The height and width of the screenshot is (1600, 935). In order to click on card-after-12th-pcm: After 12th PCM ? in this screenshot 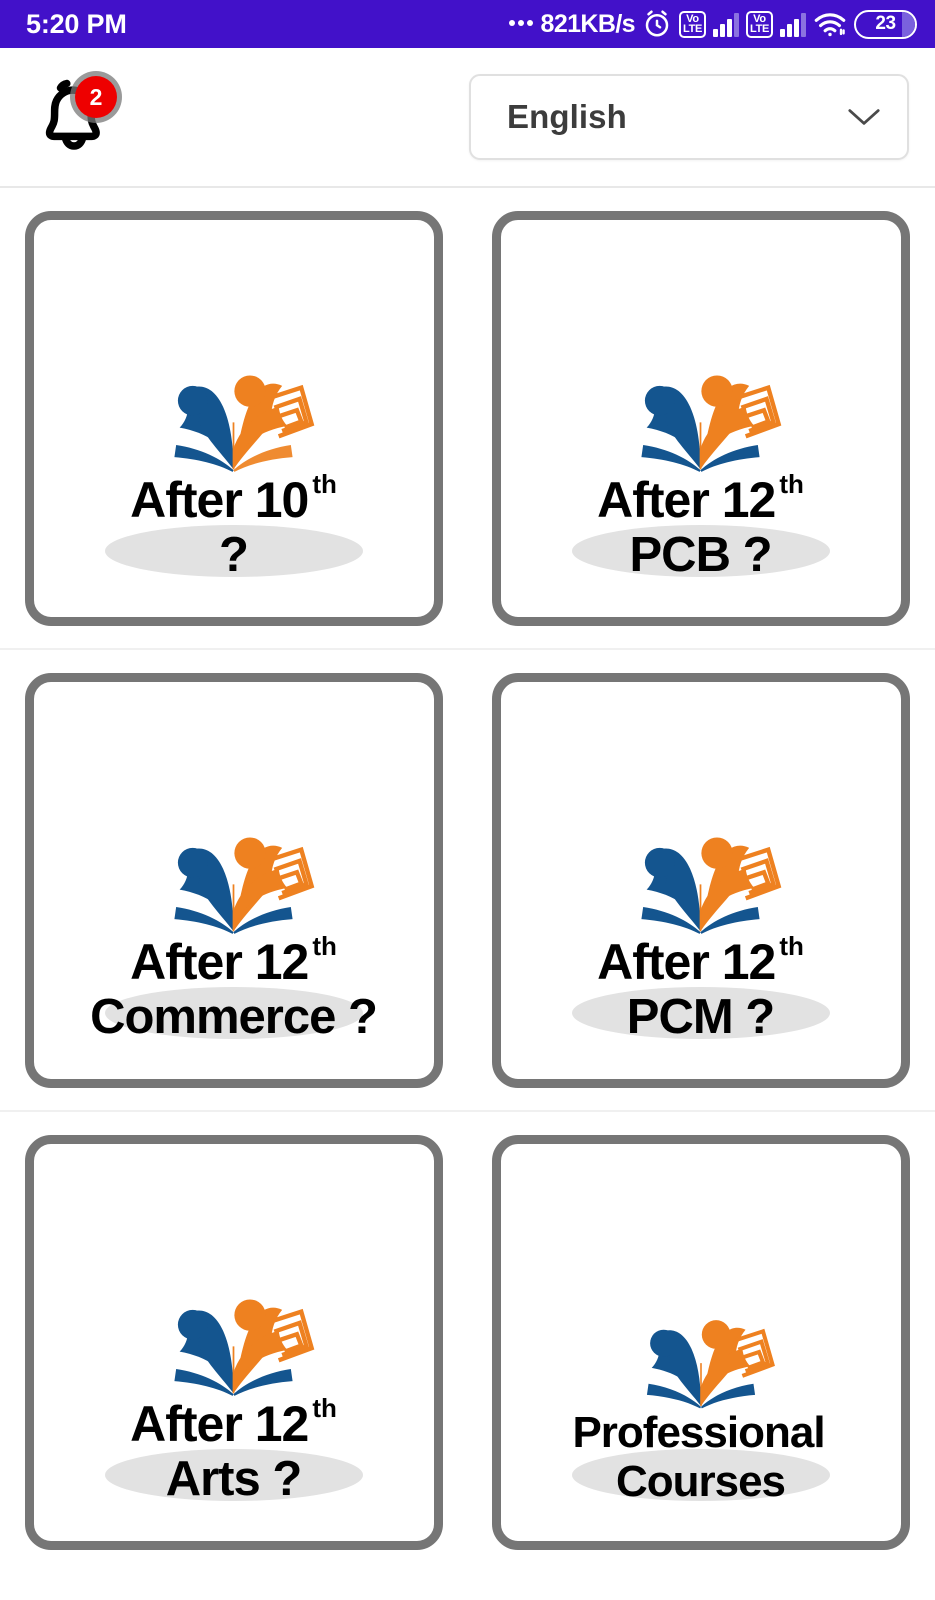, I will do `click(700, 880)`.